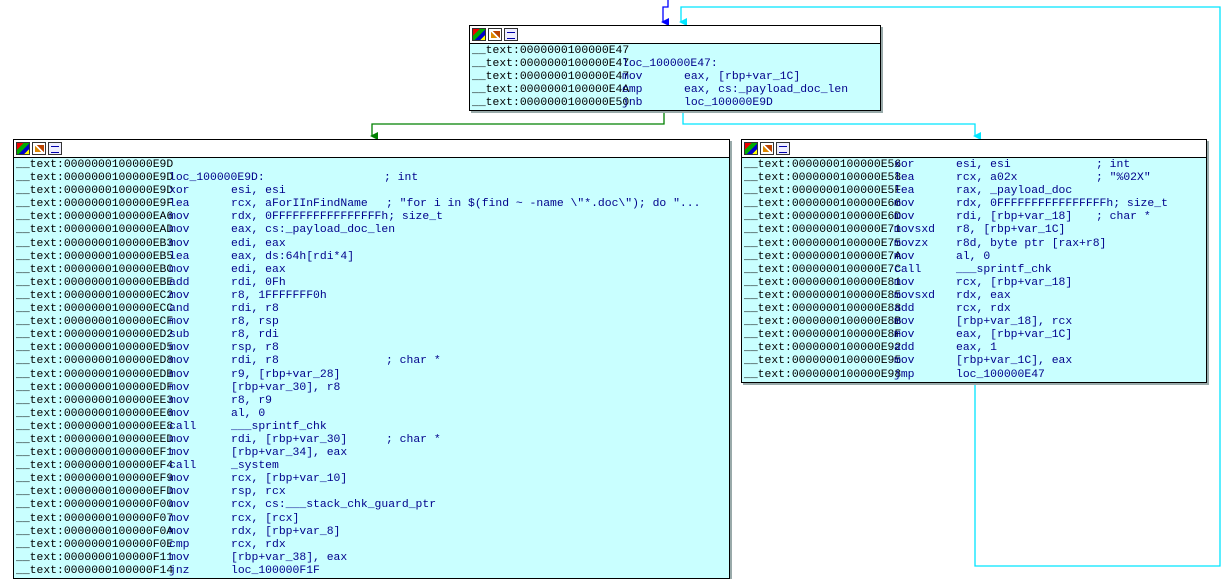  I want to click on instruction-line: __text:0000000100000E9D xor esi, esi, so click(372, 191).